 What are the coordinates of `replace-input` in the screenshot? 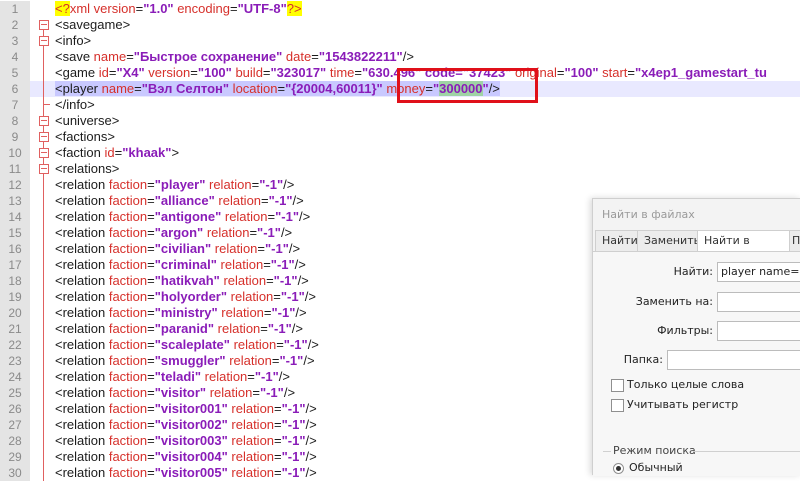 It's located at (758, 302).